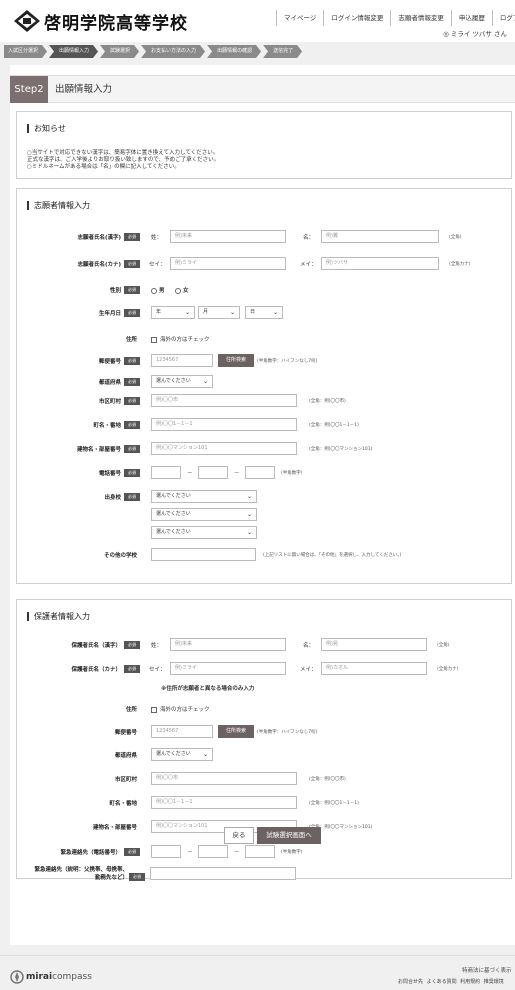 This screenshot has width=515, height=990. I want to click on guardian-zip-row: 郵便番号 1234567 住所検索 (半角数字：ハイフンなし7桁), so click(264, 732).